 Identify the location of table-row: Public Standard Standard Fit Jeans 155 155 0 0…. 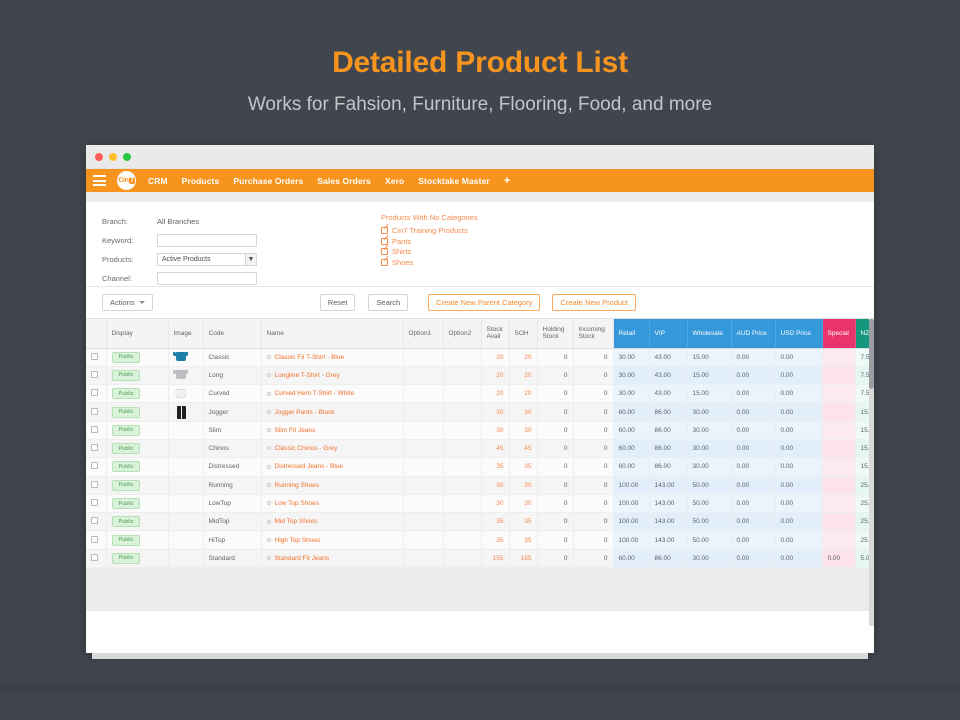
(480, 559).